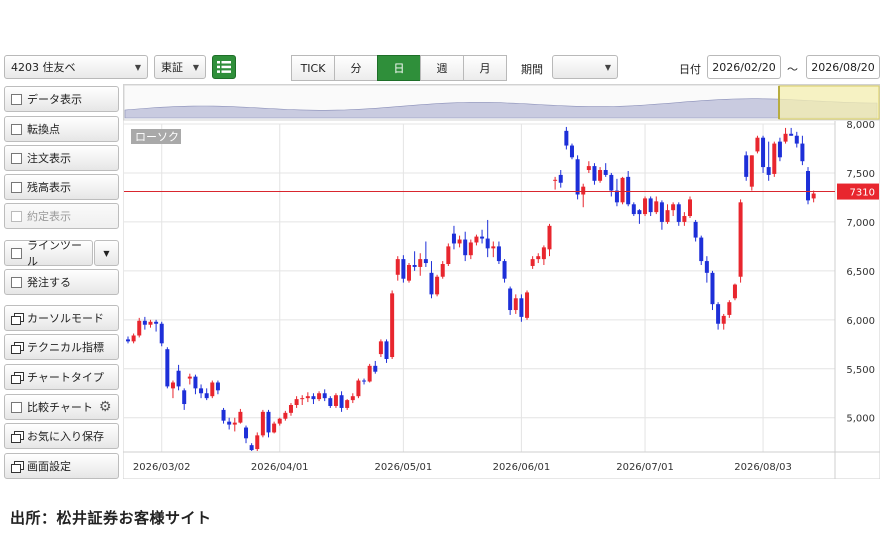 This screenshot has width=884, height=535. I want to click on tab-month: 月, so click(485, 68).